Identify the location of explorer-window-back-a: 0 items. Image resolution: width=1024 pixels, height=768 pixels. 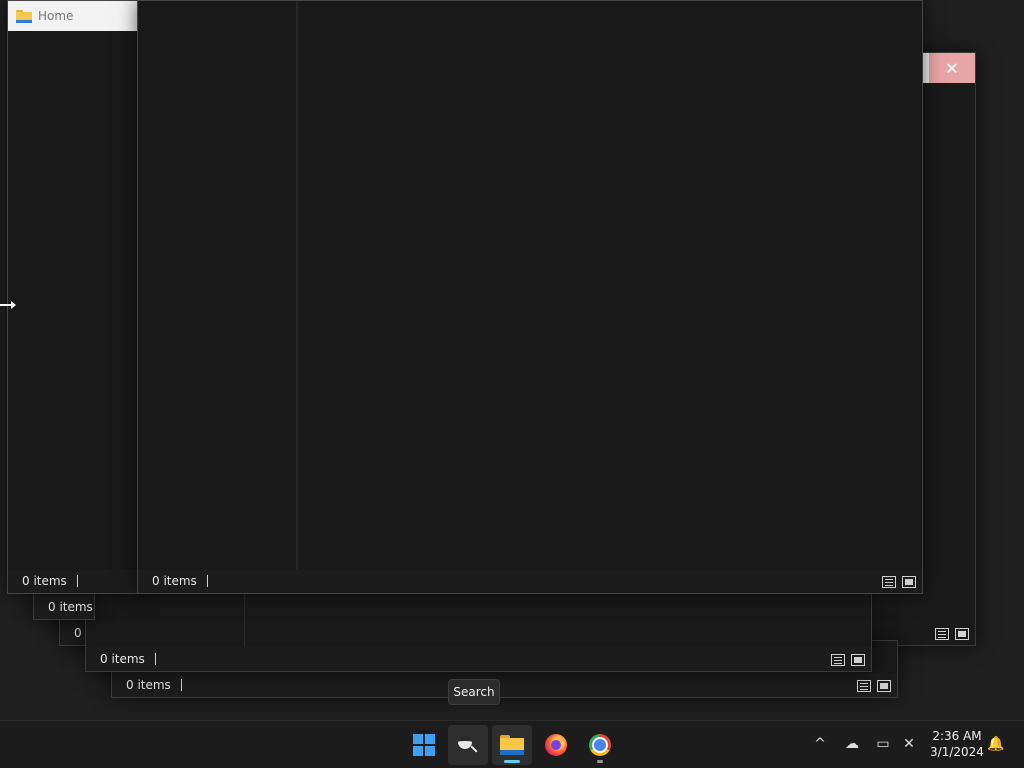
(64, 606).